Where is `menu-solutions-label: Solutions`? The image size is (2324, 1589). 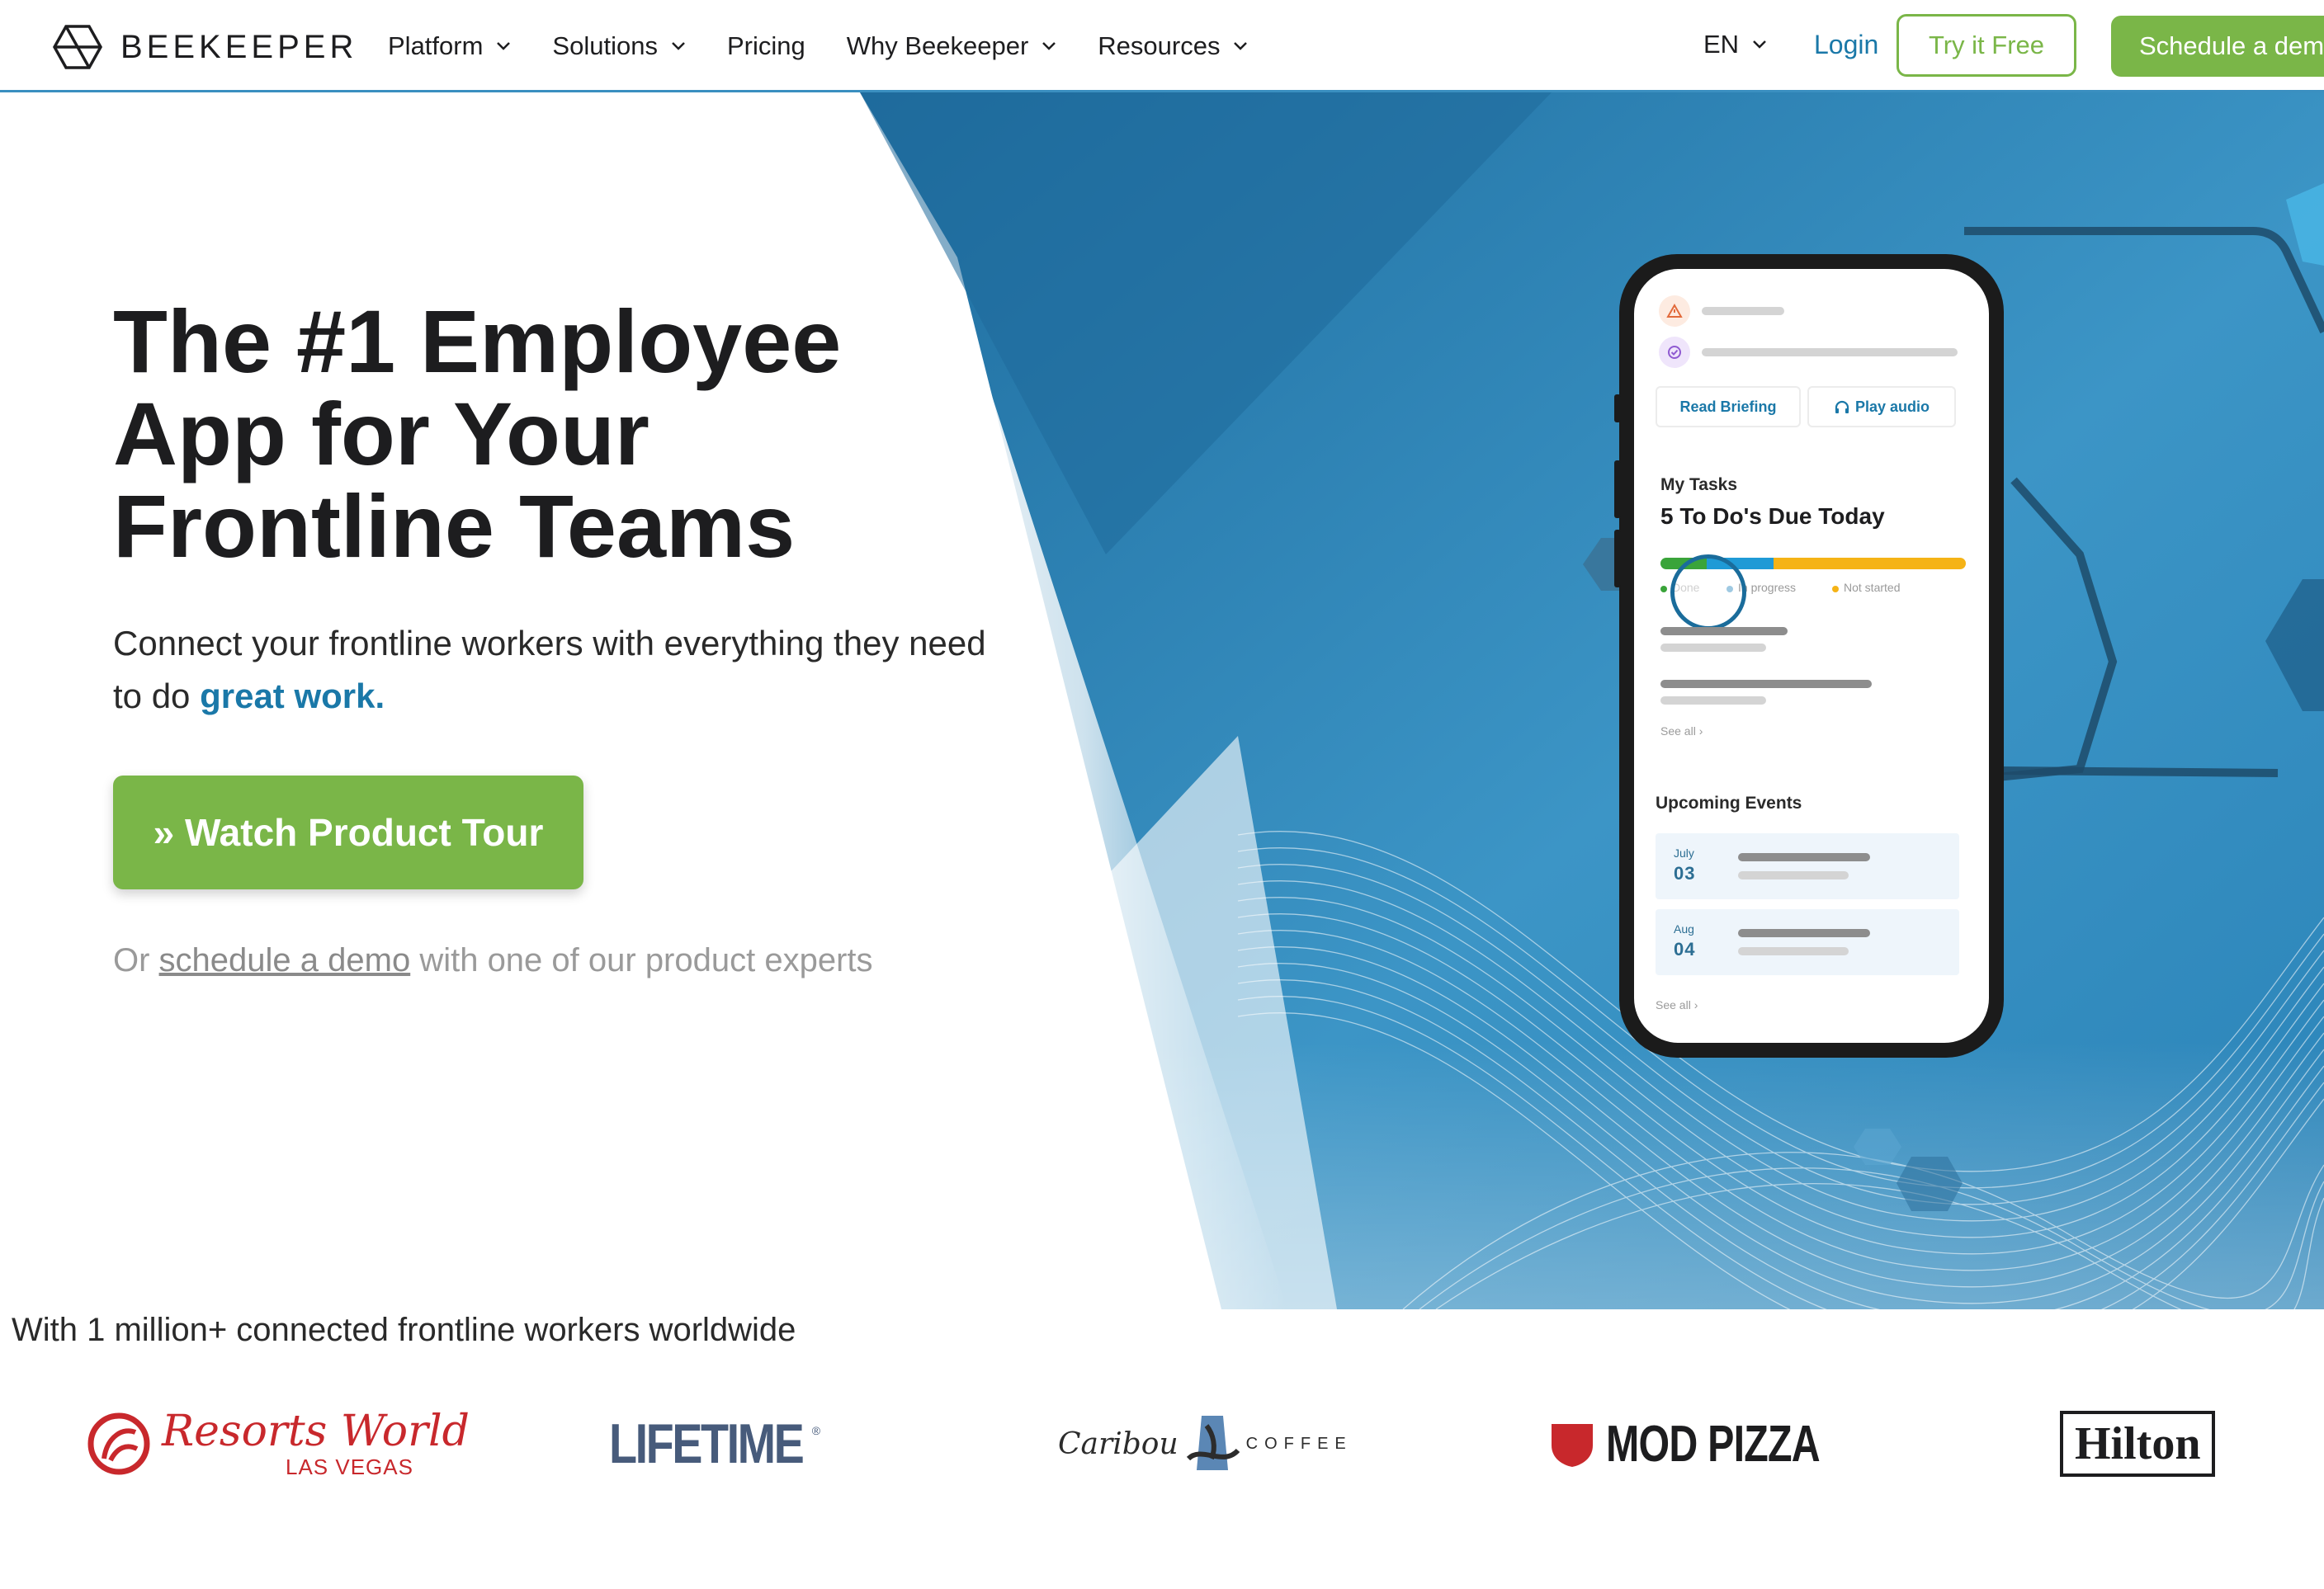
menu-solutions-label: Solutions is located at coordinates (605, 45).